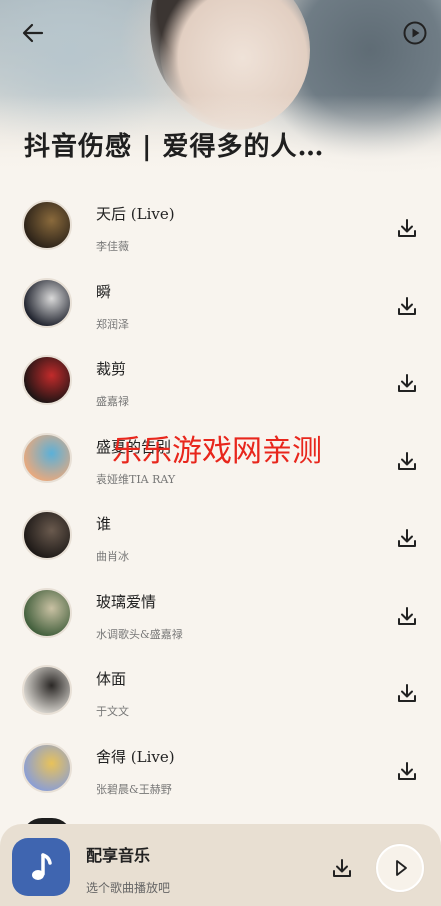 The height and width of the screenshot is (906, 441). What do you see at coordinates (139, 634) in the screenshot?
I see `song-artist: 水调歌头&盛嘉禄` at bounding box center [139, 634].